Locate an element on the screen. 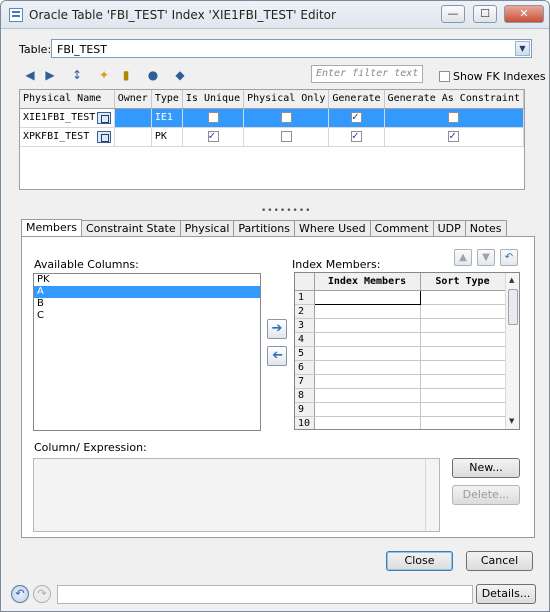 The width and height of the screenshot is (550, 612). is-unique-cell is located at coordinates (213, 118).